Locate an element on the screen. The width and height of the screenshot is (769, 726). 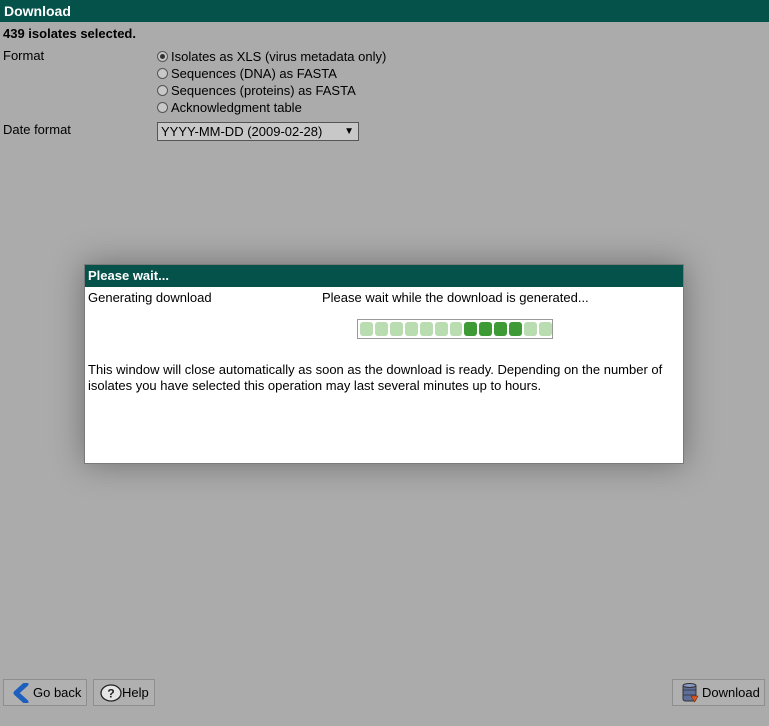
download-button: Download is located at coordinates (718, 692).